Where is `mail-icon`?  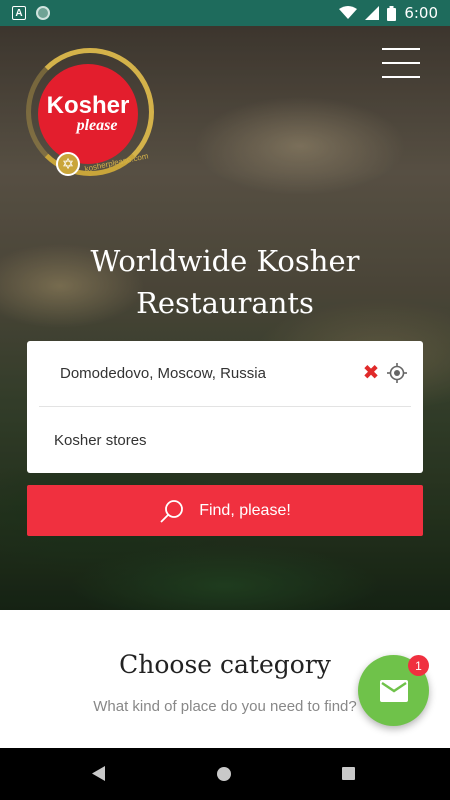 mail-icon is located at coordinates (393, 690).